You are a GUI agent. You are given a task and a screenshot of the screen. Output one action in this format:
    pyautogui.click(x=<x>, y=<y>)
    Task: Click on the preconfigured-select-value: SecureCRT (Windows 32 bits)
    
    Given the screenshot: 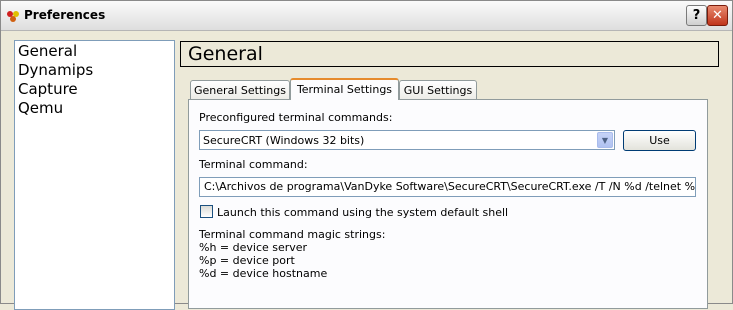 What is the action you would take?
    pyautogui.click(x=284, y=140)
    